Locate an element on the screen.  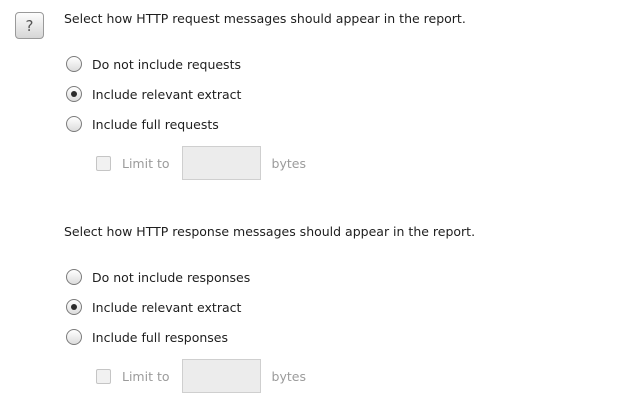
help-icon: ? is located at coordinates (29, 25).